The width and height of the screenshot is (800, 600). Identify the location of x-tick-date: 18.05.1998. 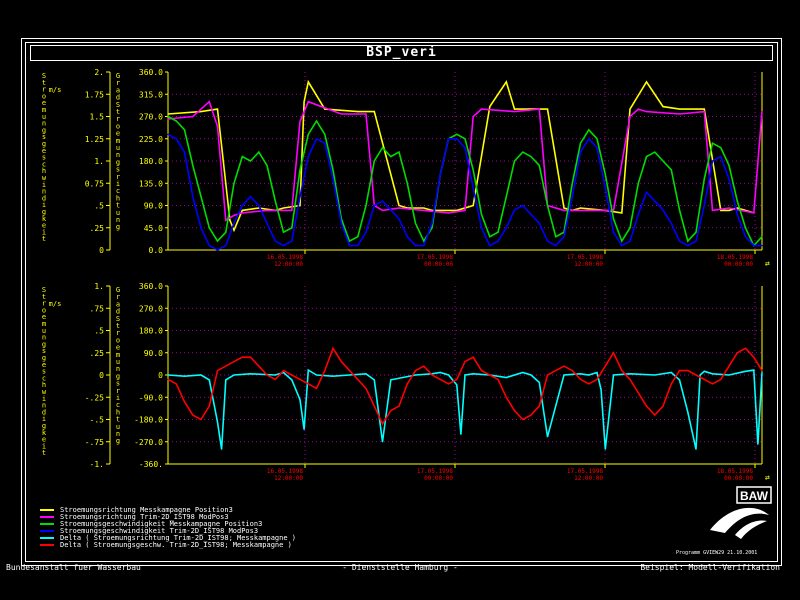
(735, 257).